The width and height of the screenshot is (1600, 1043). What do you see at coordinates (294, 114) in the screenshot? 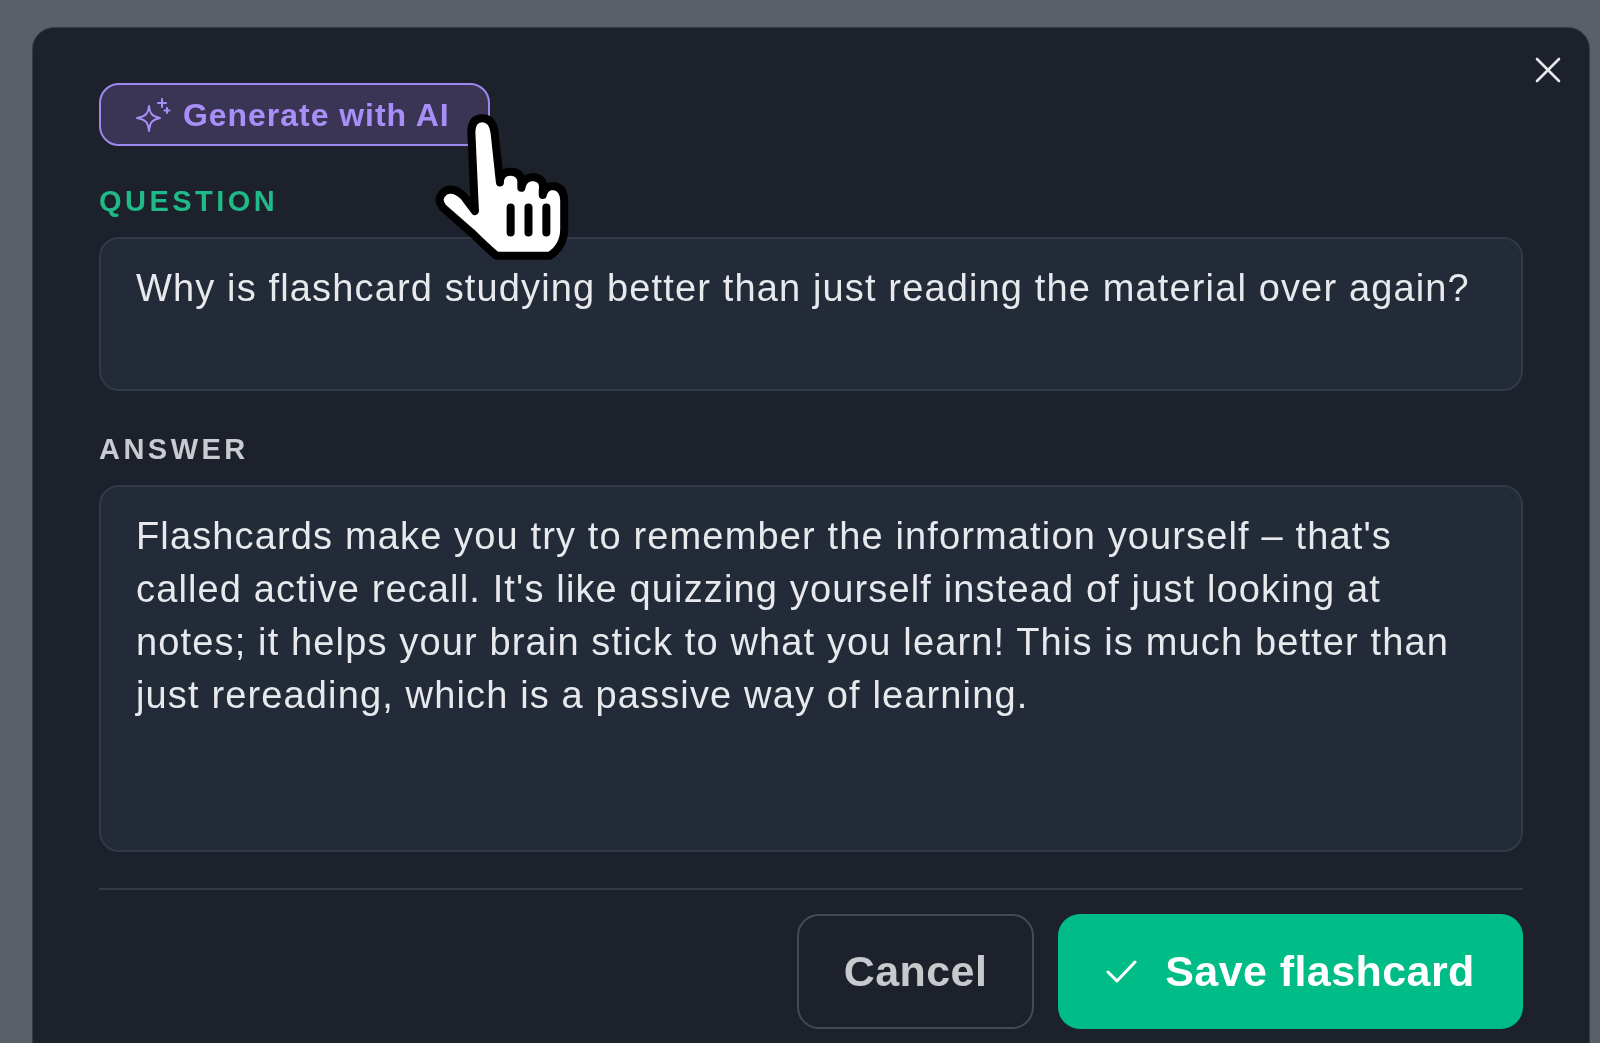
I see `generate-with-ai-button: Generate with AI` at bounding box center [294, 114].